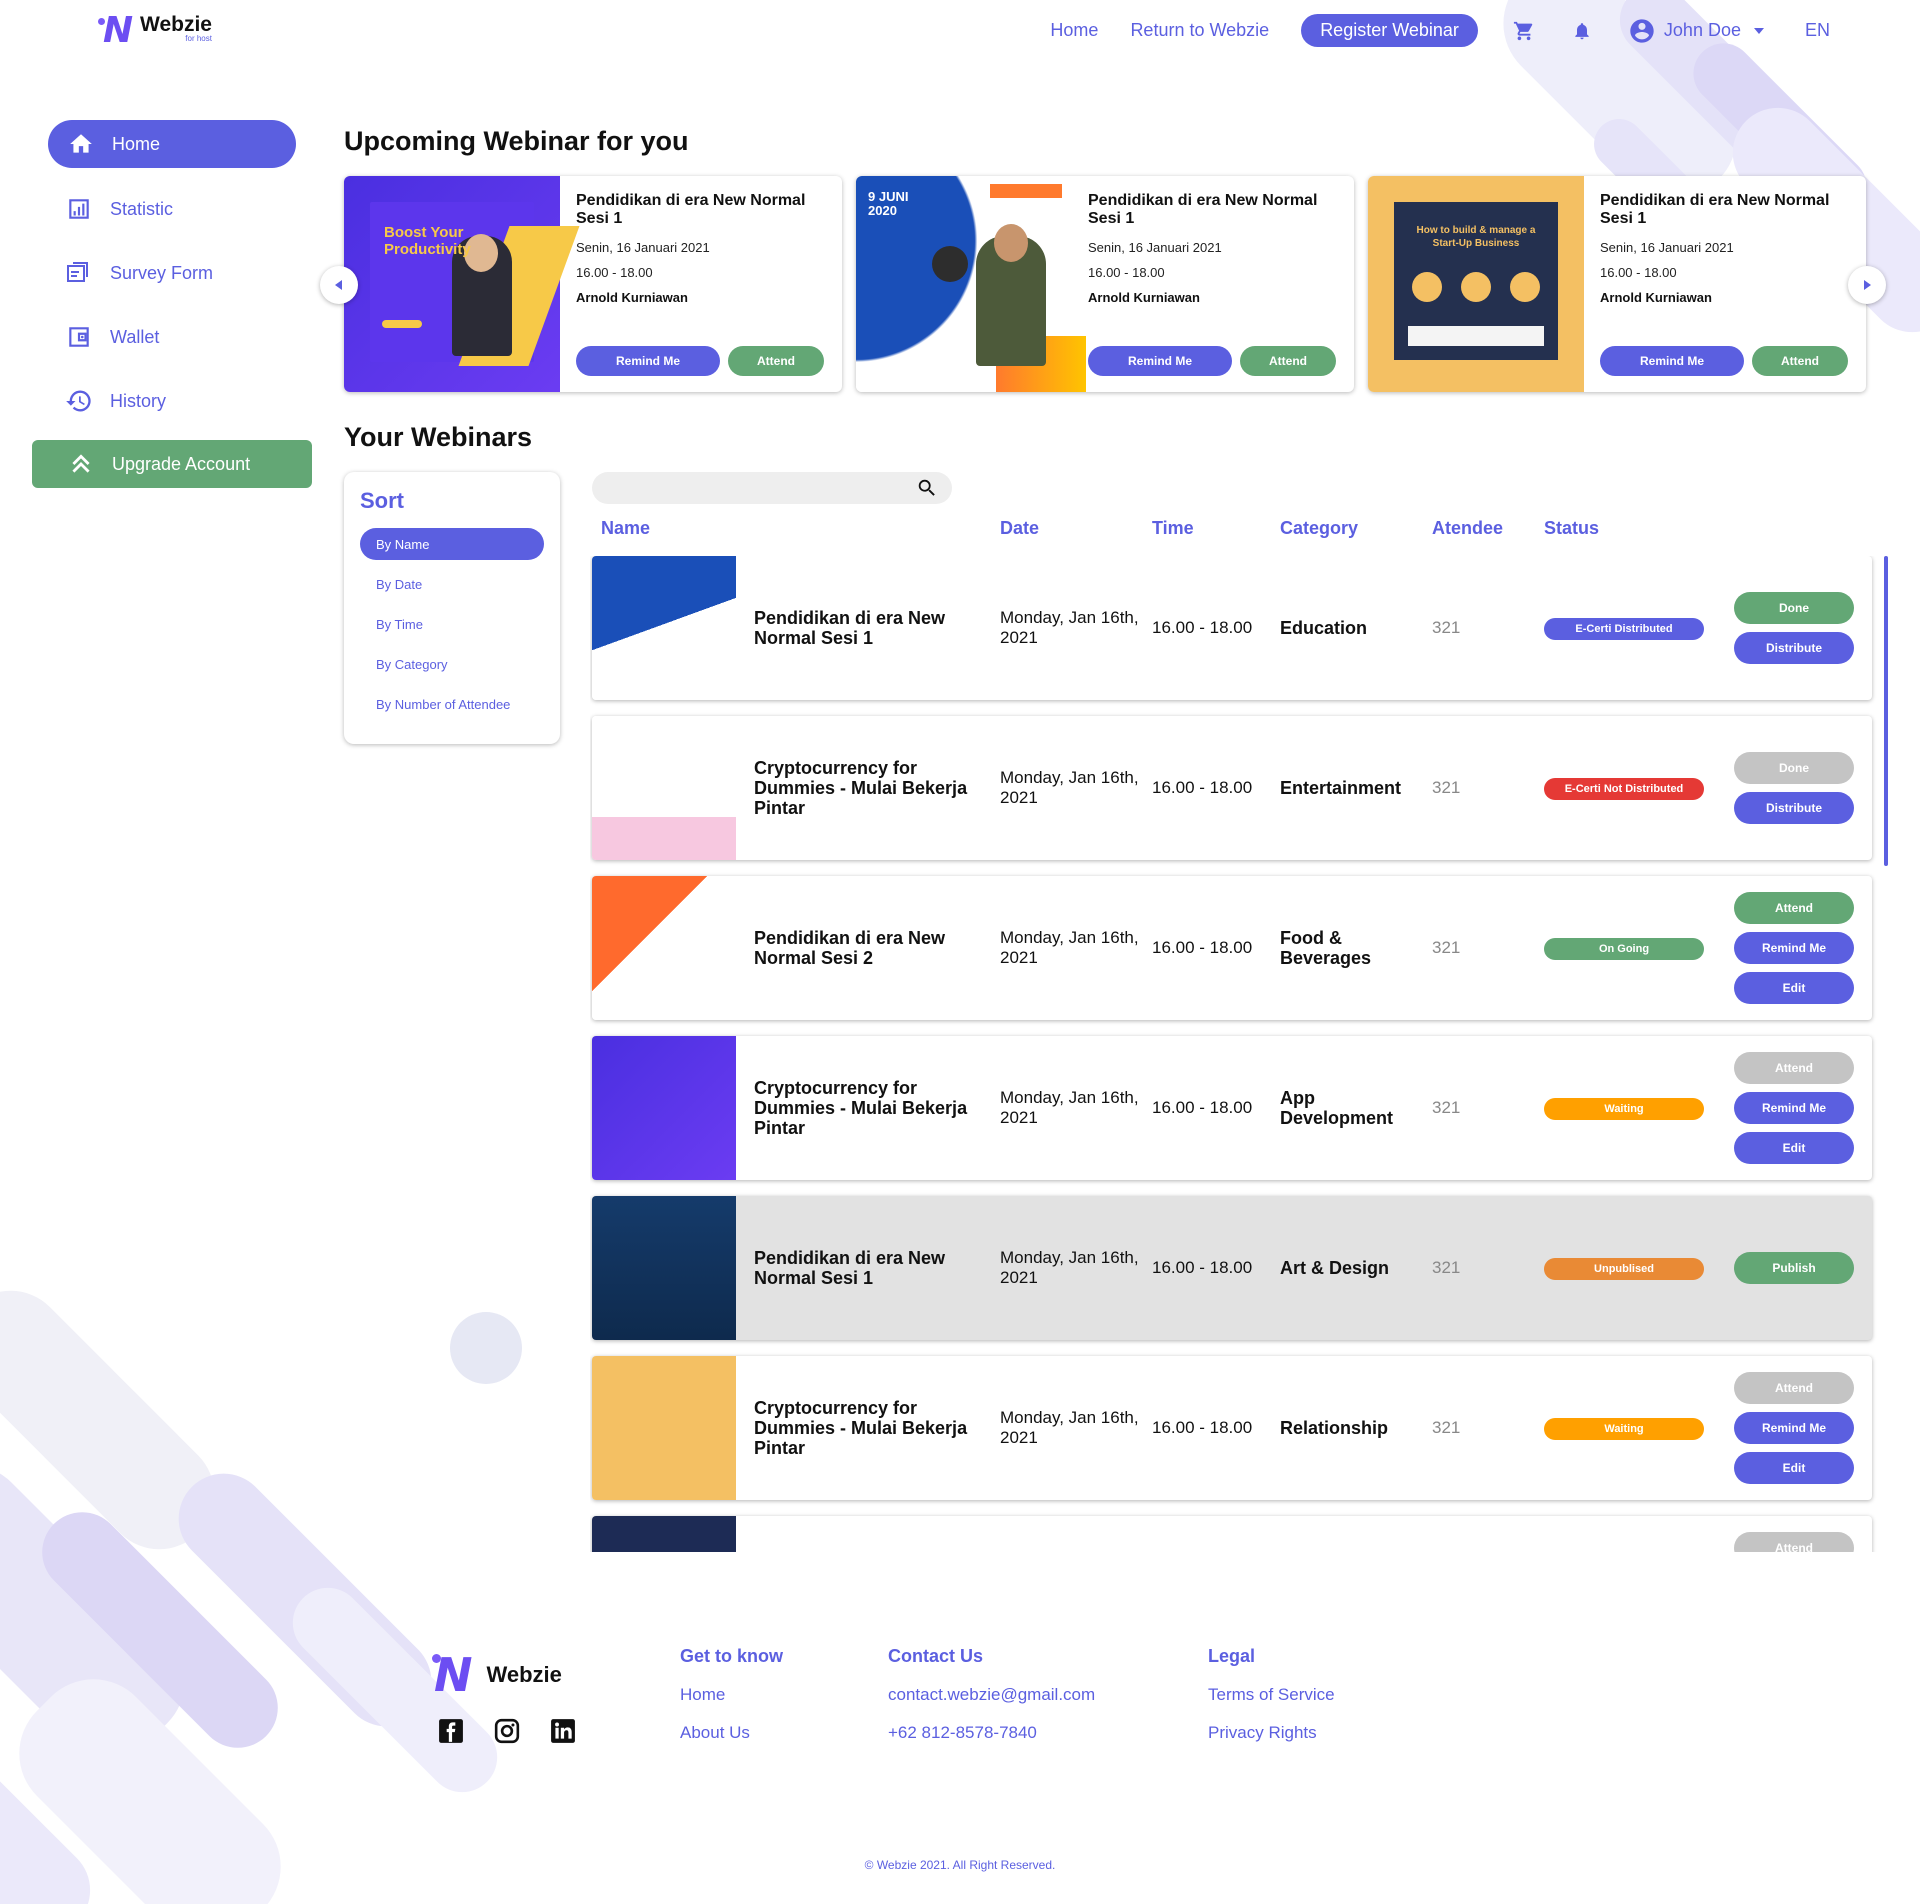 The width and height of the screenshot is (1920, 1904). Describe the element at coordinates (731, 1733) in the screenshot. I see `footer-link-about: About Us` at that location.